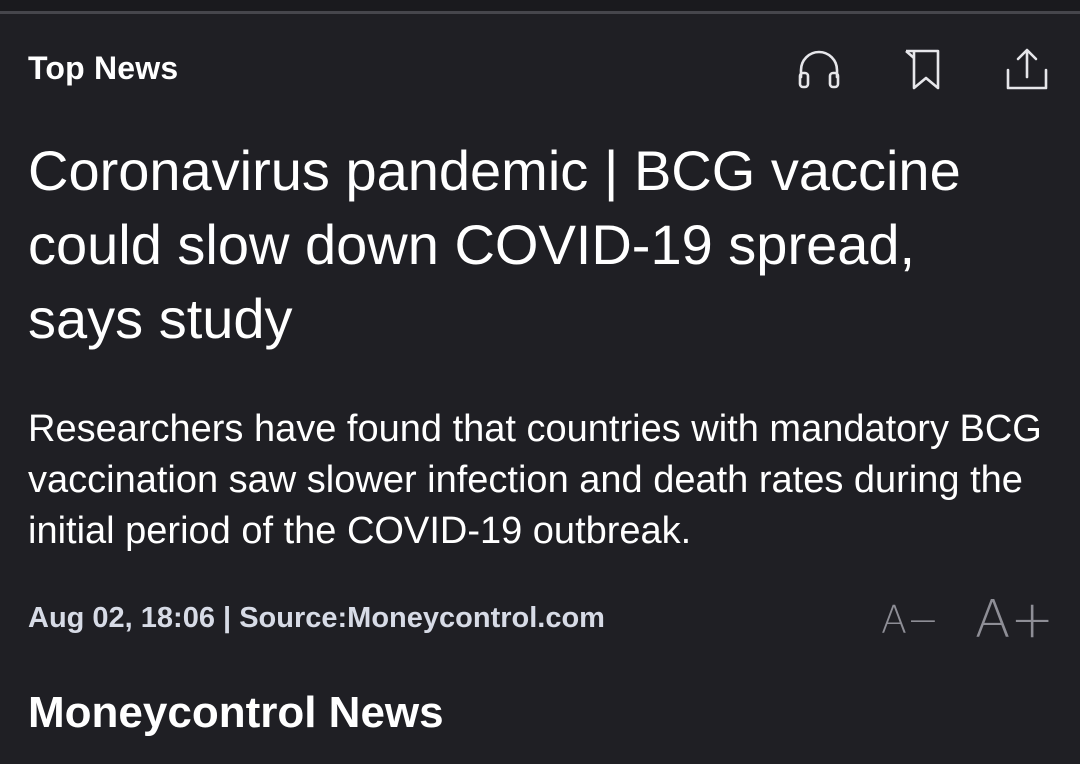 This screenshot has width=1080, height=764. What do you see at coordinates (316, 618) in the screenshot?
I see `article-meta: Aug 02, 18:06 | Source:Moneycontrol.com` at bounding box center [316, 618].